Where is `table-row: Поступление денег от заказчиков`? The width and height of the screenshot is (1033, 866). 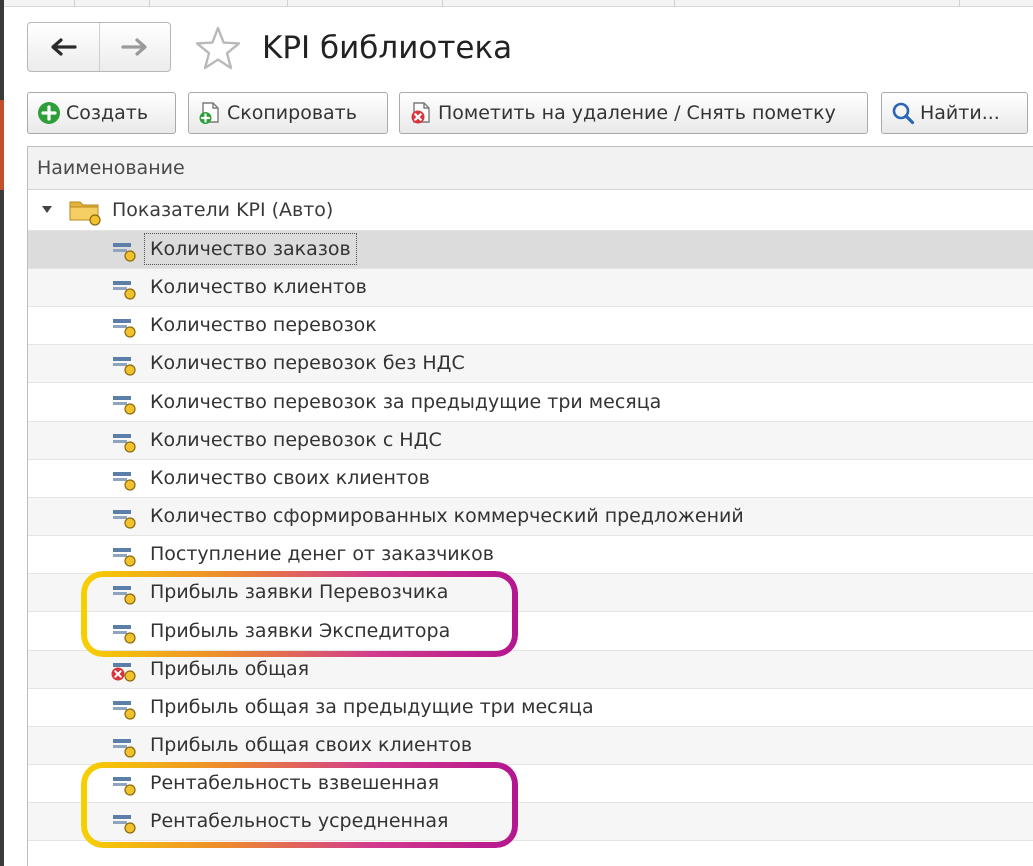 table-row: Поступление денег от заказчиков is located at coordinates (530, 555).